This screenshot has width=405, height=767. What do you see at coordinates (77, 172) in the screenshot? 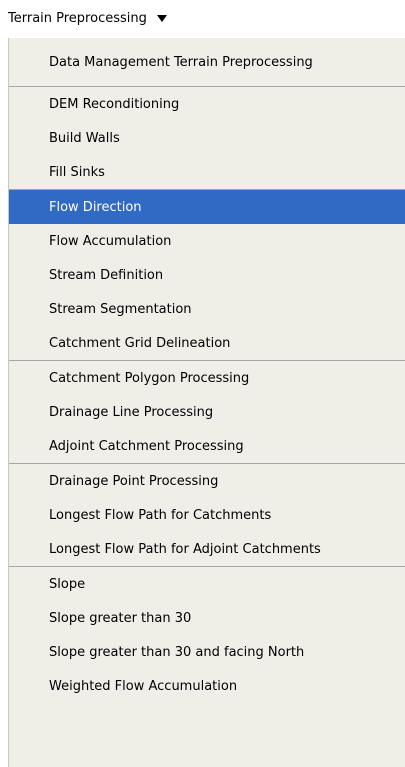
I see `menu-item-label: Fill Sinks` at bounding box center [77, 172].